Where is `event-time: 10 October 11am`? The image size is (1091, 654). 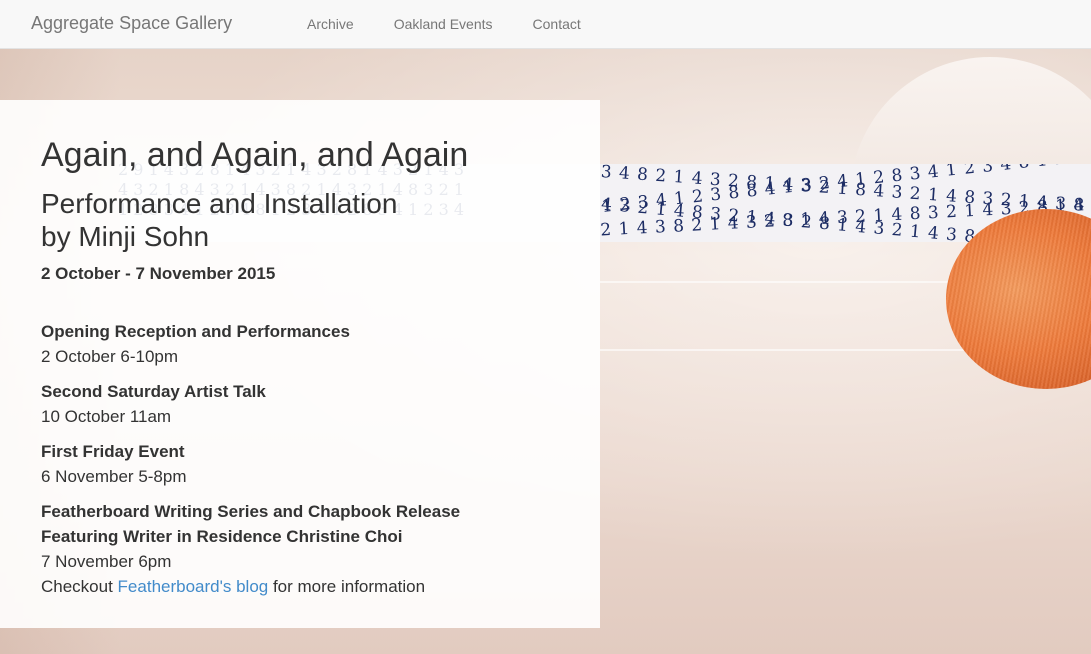
event-time: 10 October 11am is located at coordinates (106, 416).